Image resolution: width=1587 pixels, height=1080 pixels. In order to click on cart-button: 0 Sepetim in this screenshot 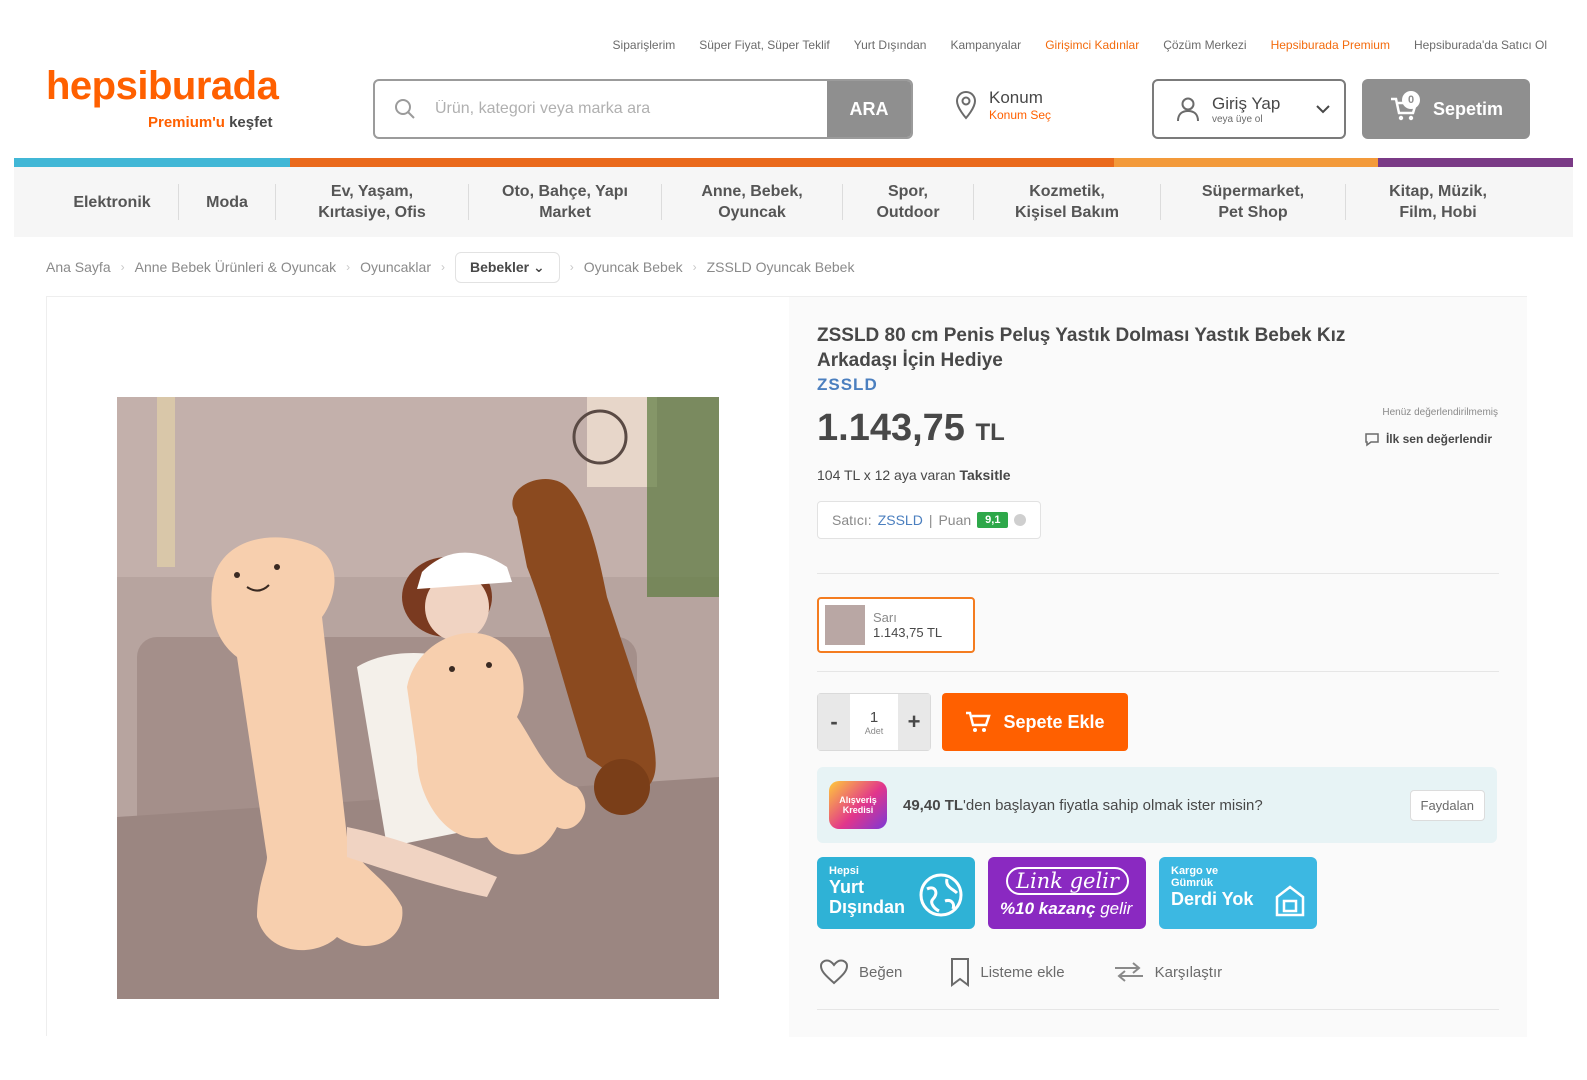, I will do `click(1446, 109)`.